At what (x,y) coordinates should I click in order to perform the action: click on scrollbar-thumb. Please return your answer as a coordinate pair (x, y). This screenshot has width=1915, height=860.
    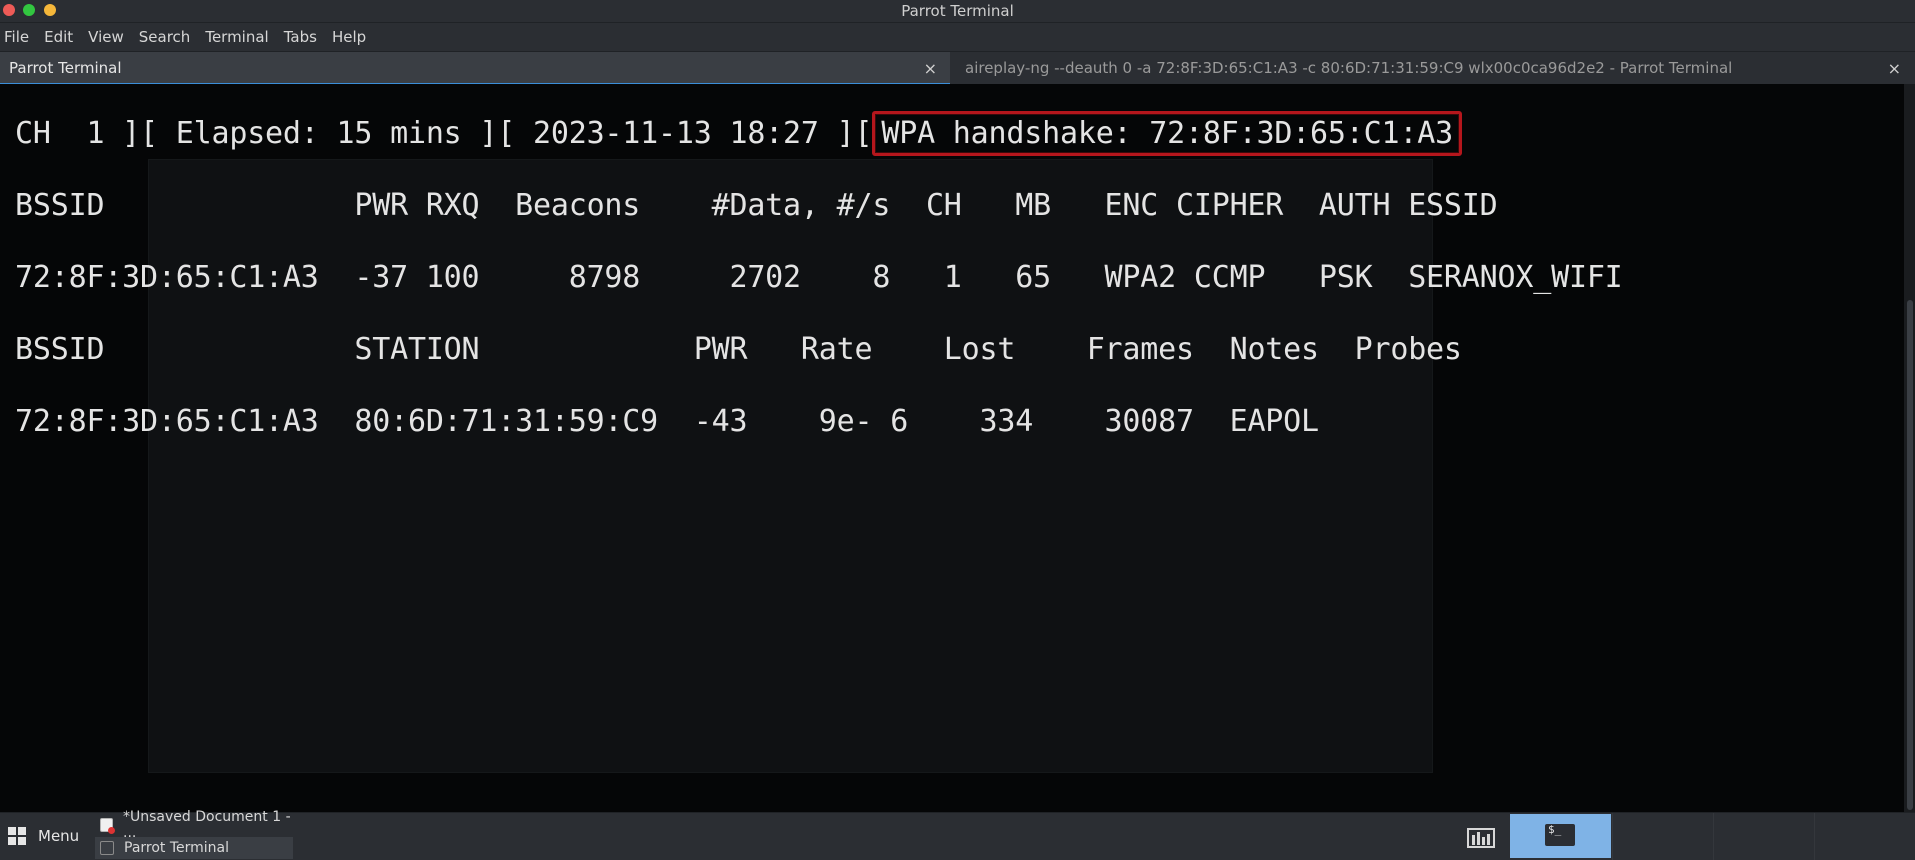
    Looking at the image, I should click on (1910, 555).